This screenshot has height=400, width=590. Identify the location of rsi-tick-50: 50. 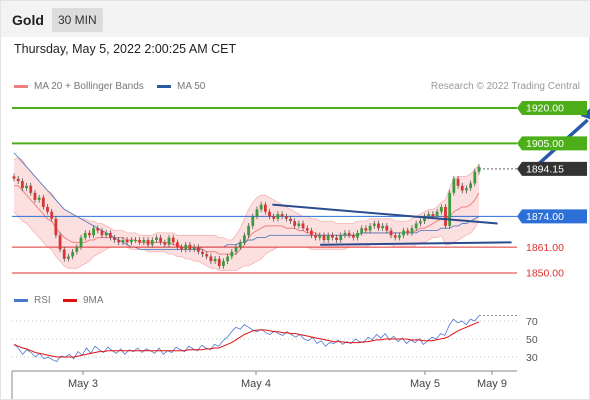
(532, 340).